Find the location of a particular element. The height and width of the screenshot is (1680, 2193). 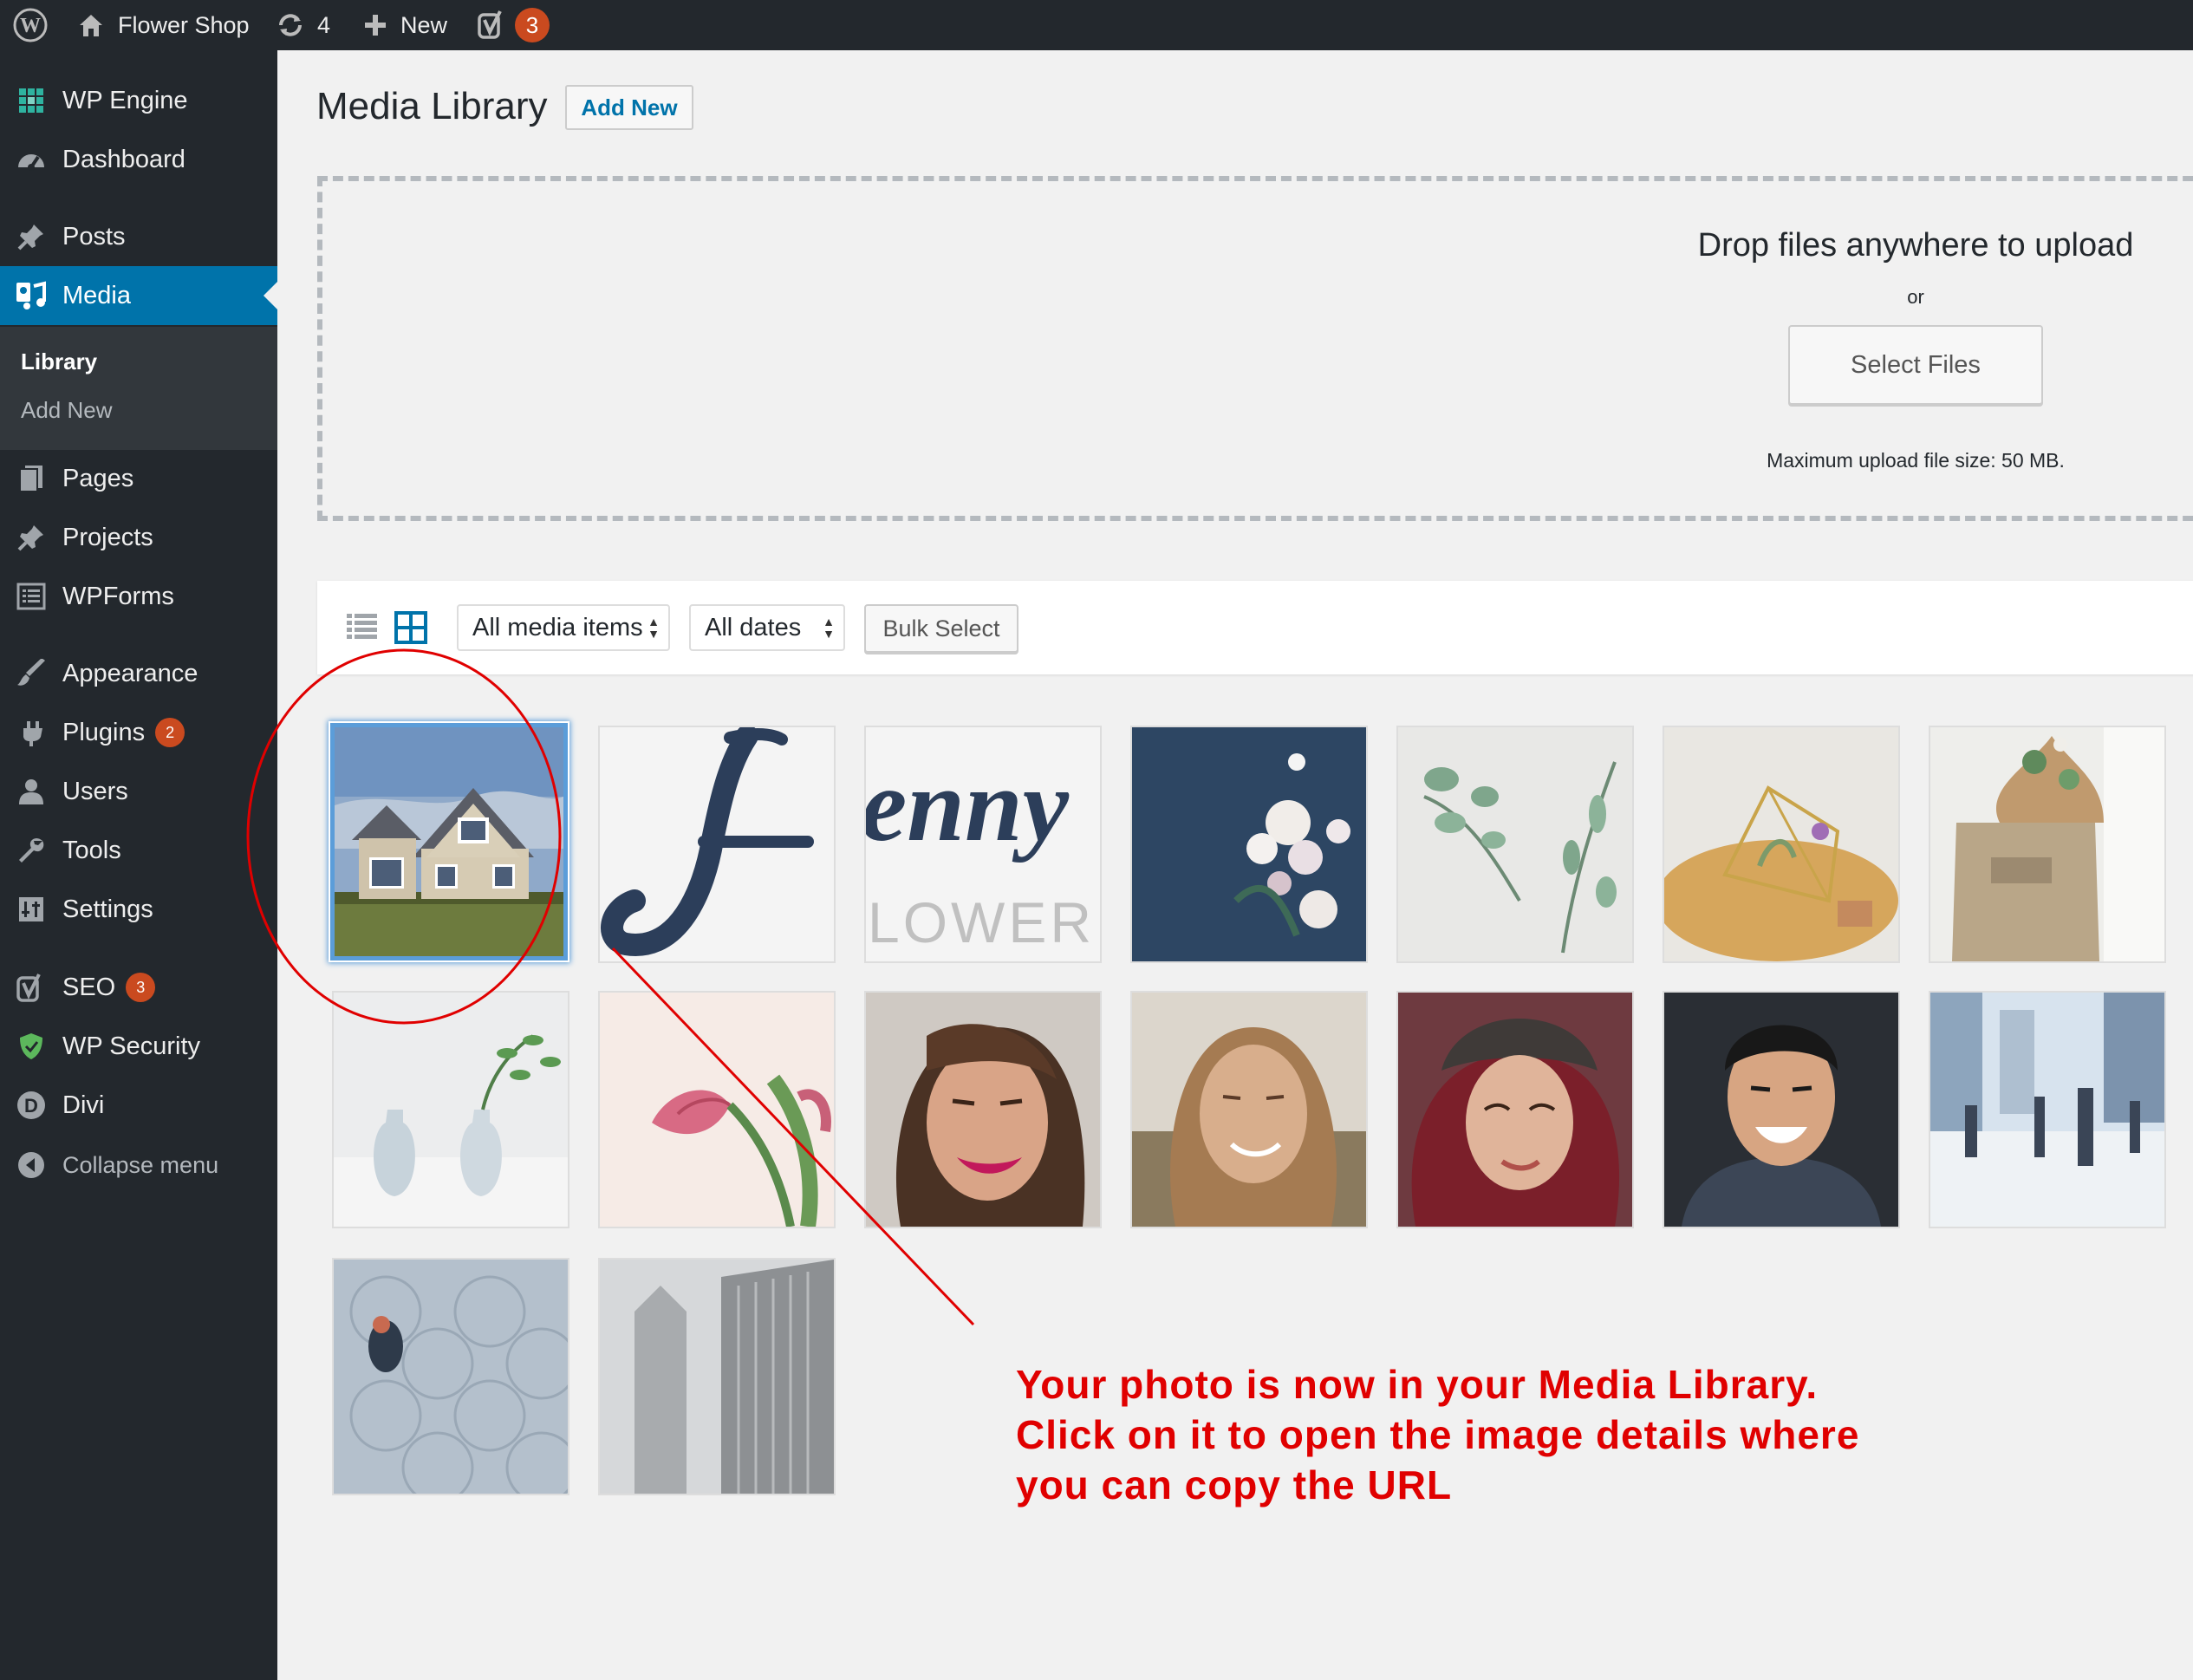

annotation-line: you can copy the URL is located at coordinates (1234, 1484).